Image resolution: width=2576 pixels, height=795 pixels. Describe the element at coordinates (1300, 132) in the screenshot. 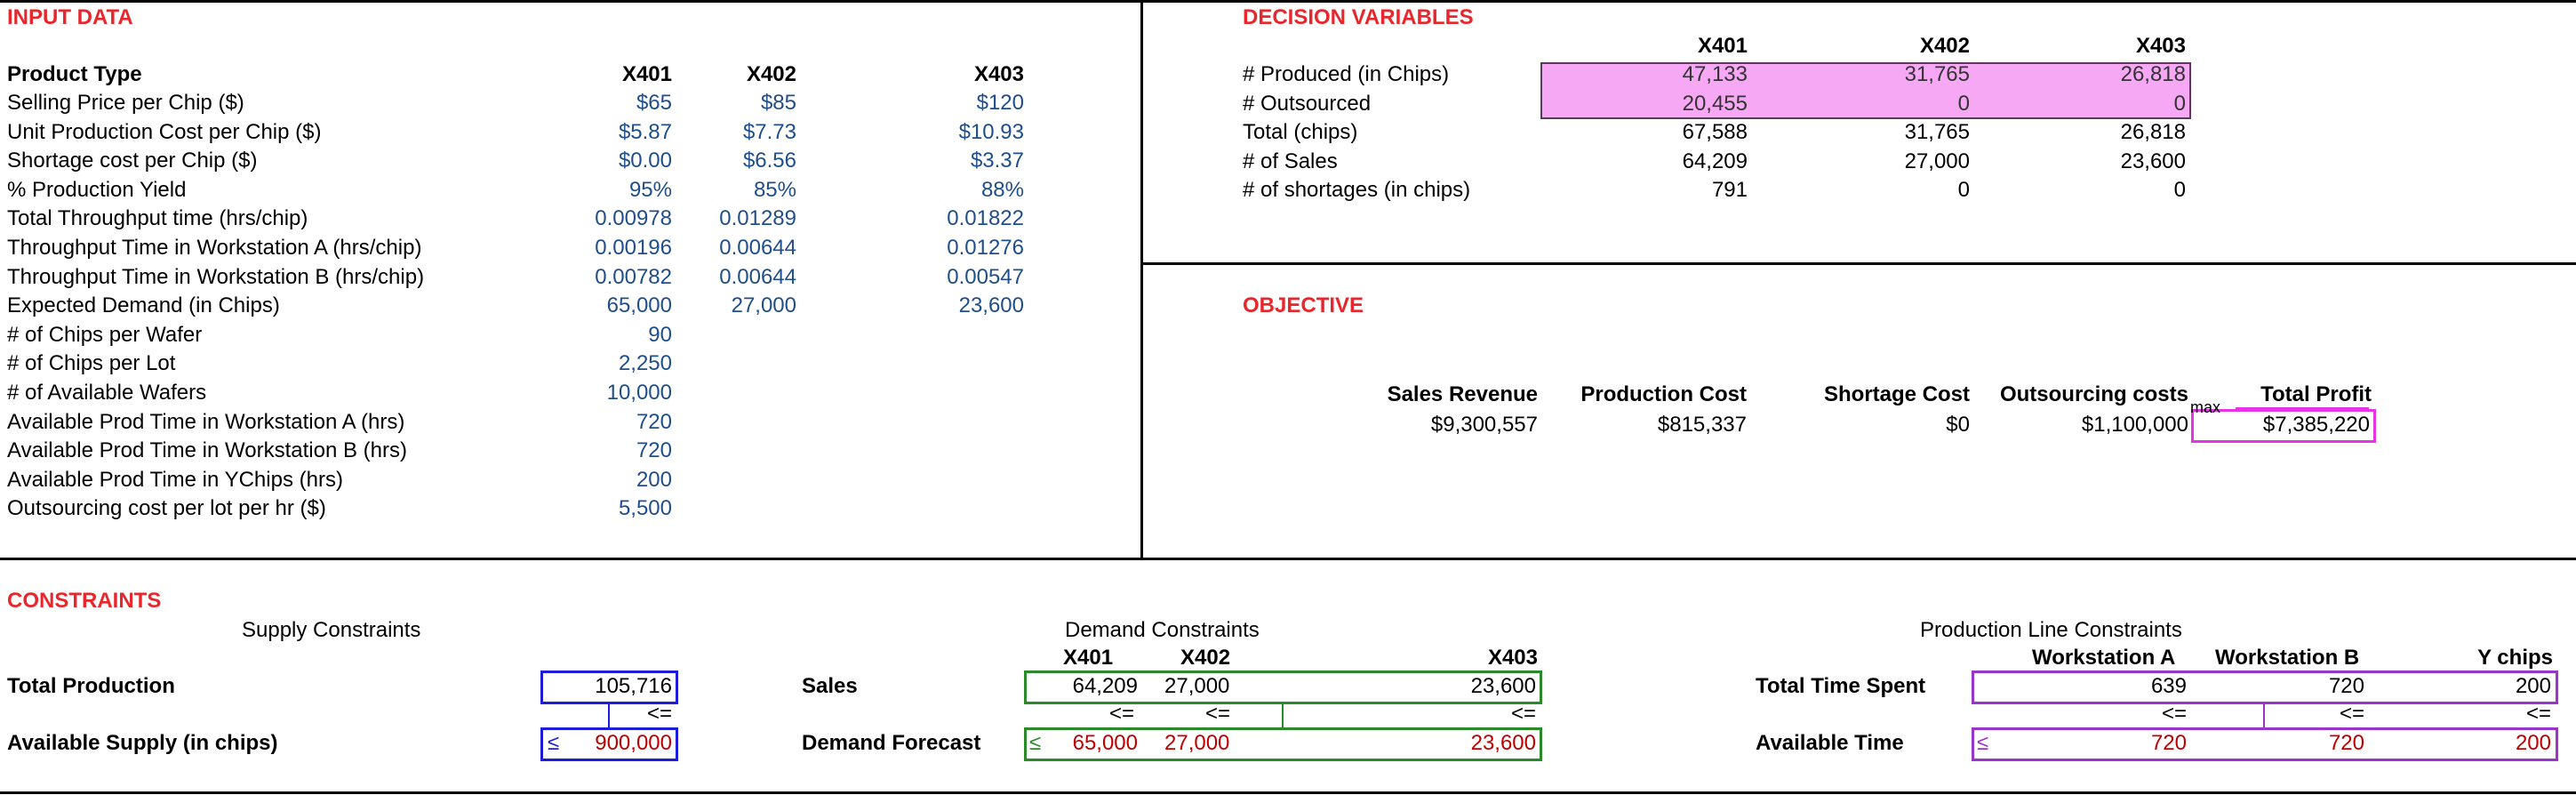

I see `decision-row-label: Total (chips)` at that location.